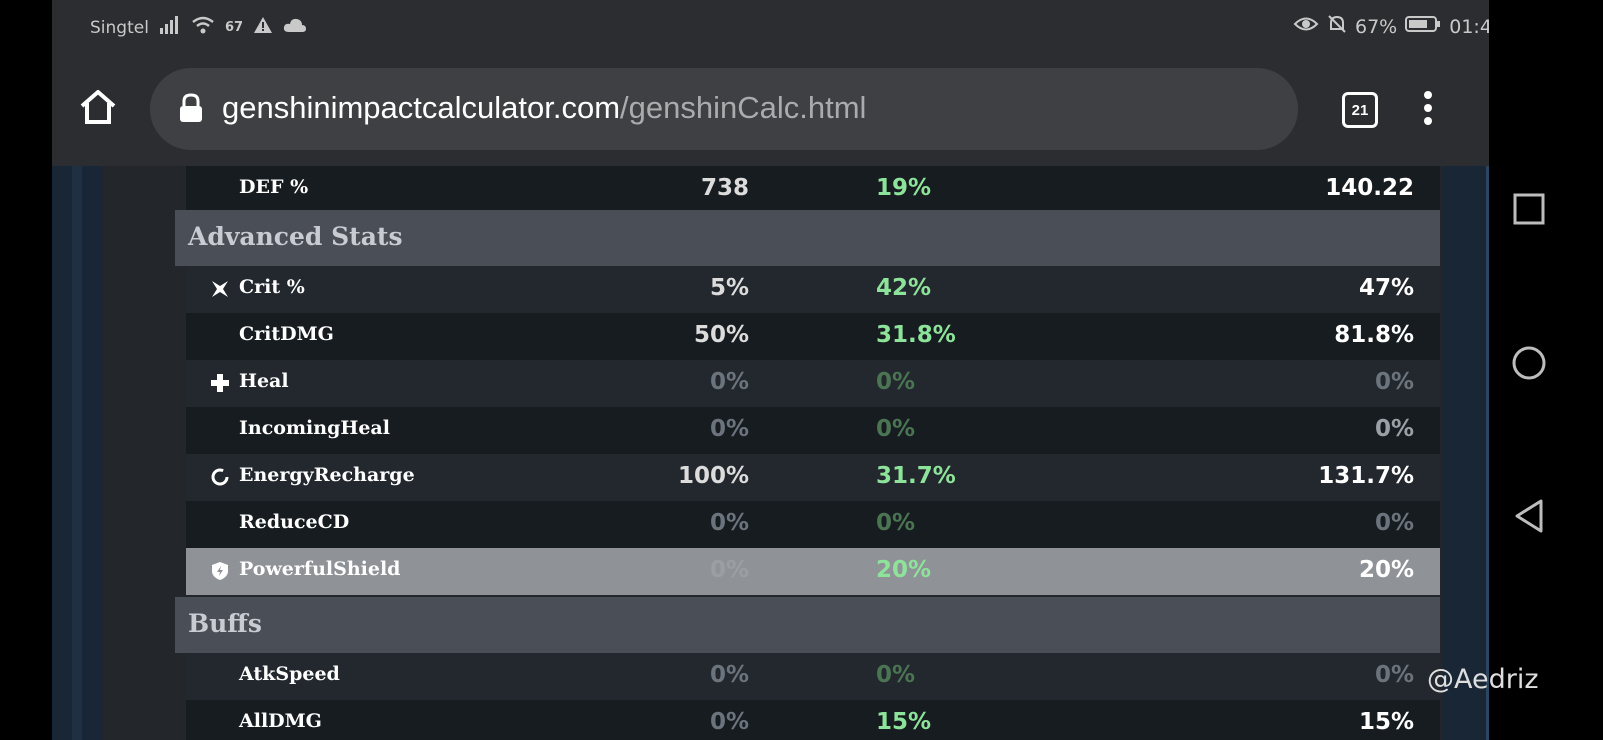  I want to click on more-vert-icon, so click(1428, 108).